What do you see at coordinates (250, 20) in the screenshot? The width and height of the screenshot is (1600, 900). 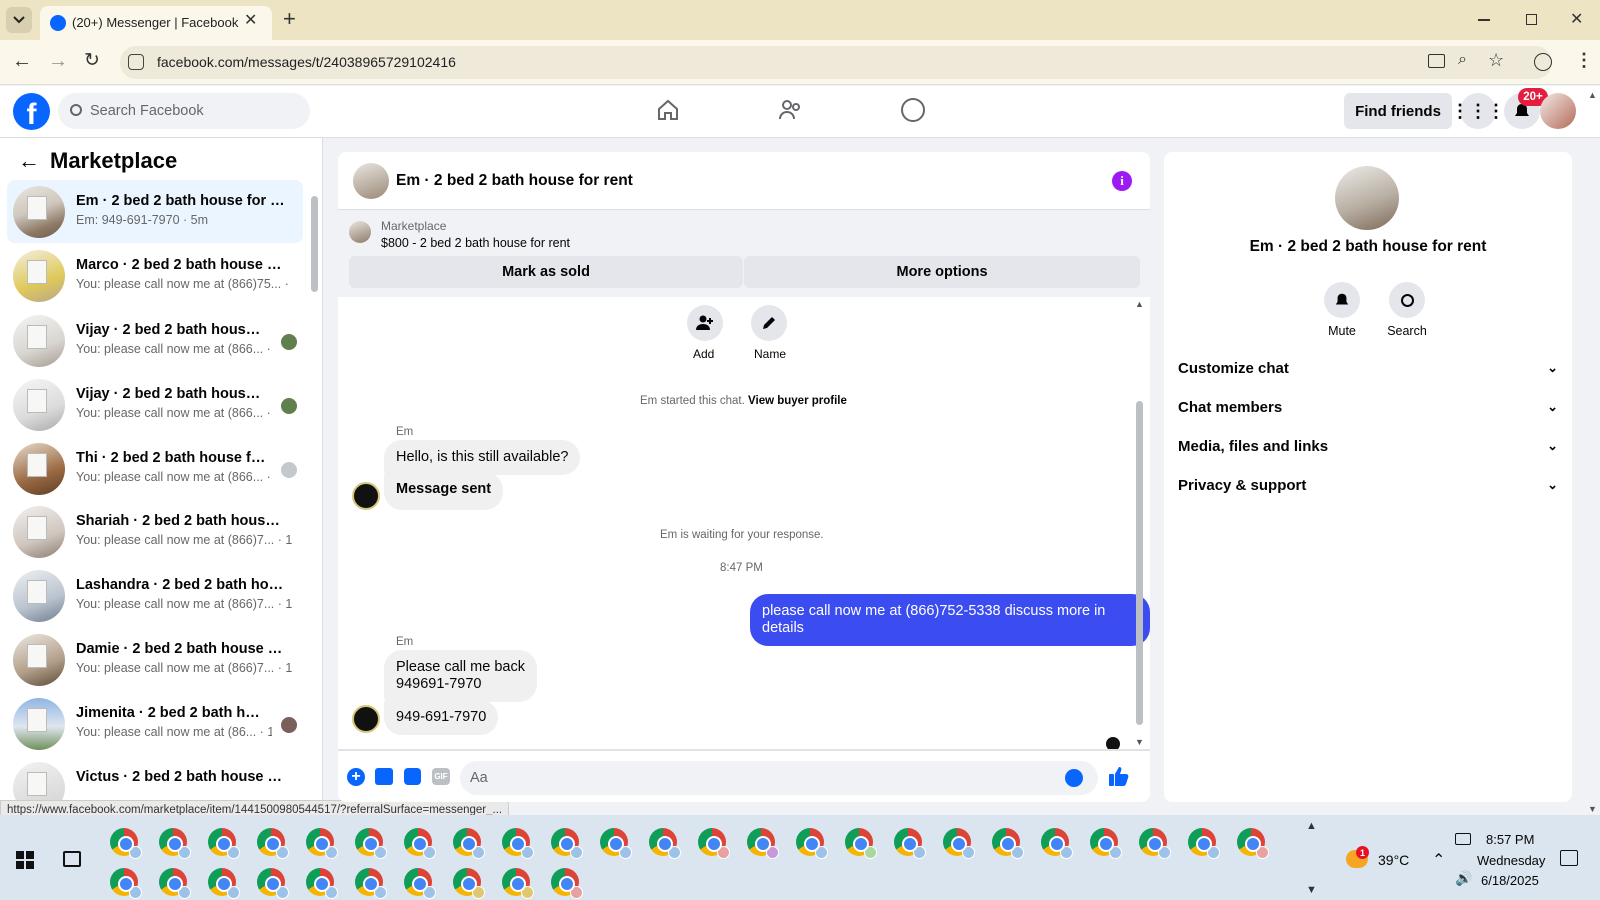 I see `close-tab-icon: ✕` at bounding box center [250, 20].